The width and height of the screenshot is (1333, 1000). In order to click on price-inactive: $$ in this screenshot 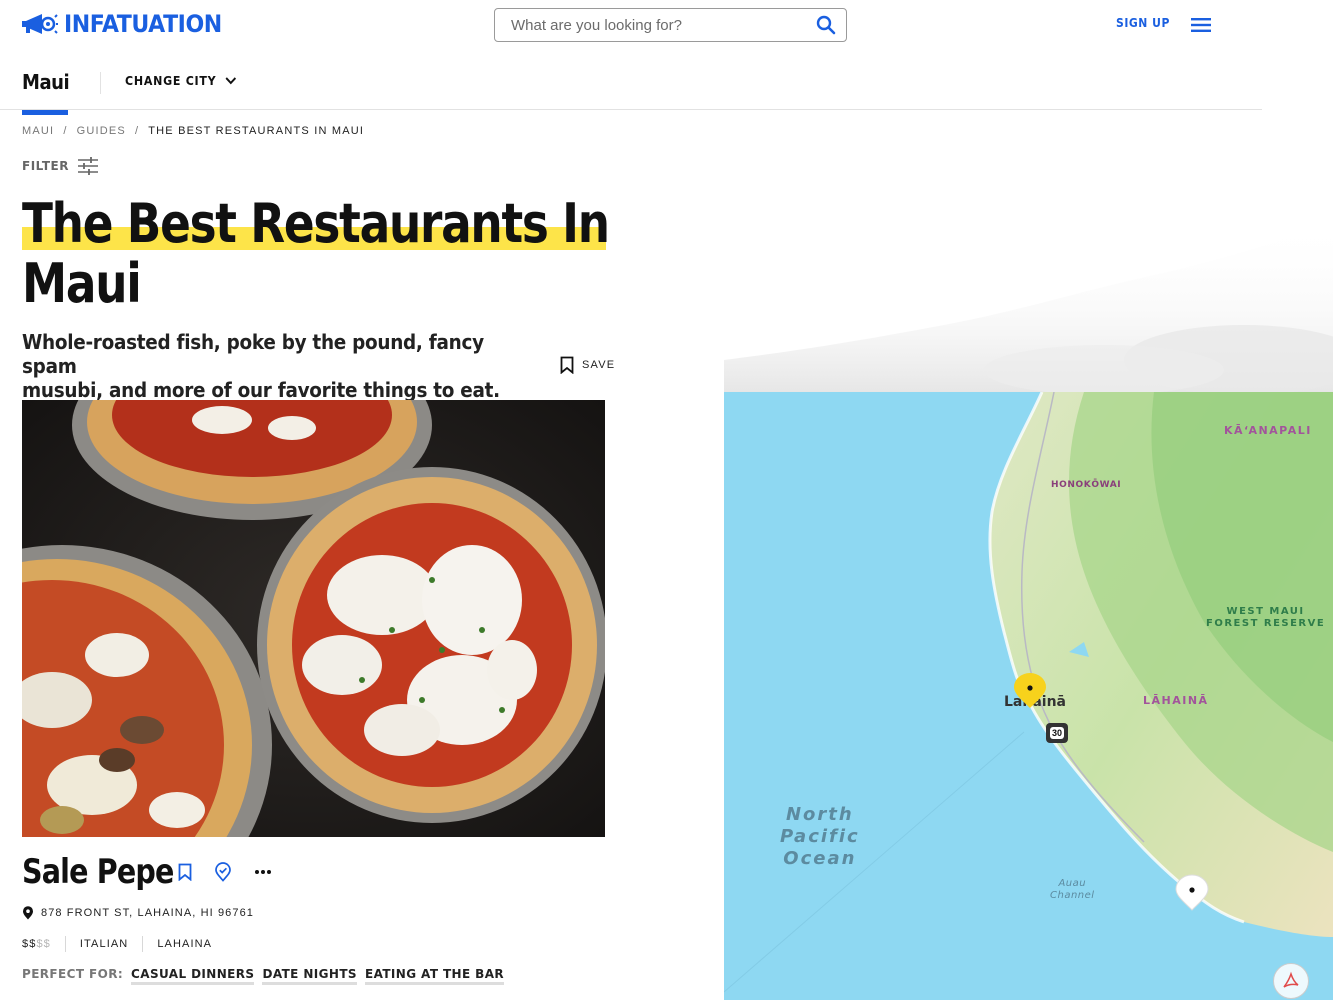, I will do `click(43, 944)`.